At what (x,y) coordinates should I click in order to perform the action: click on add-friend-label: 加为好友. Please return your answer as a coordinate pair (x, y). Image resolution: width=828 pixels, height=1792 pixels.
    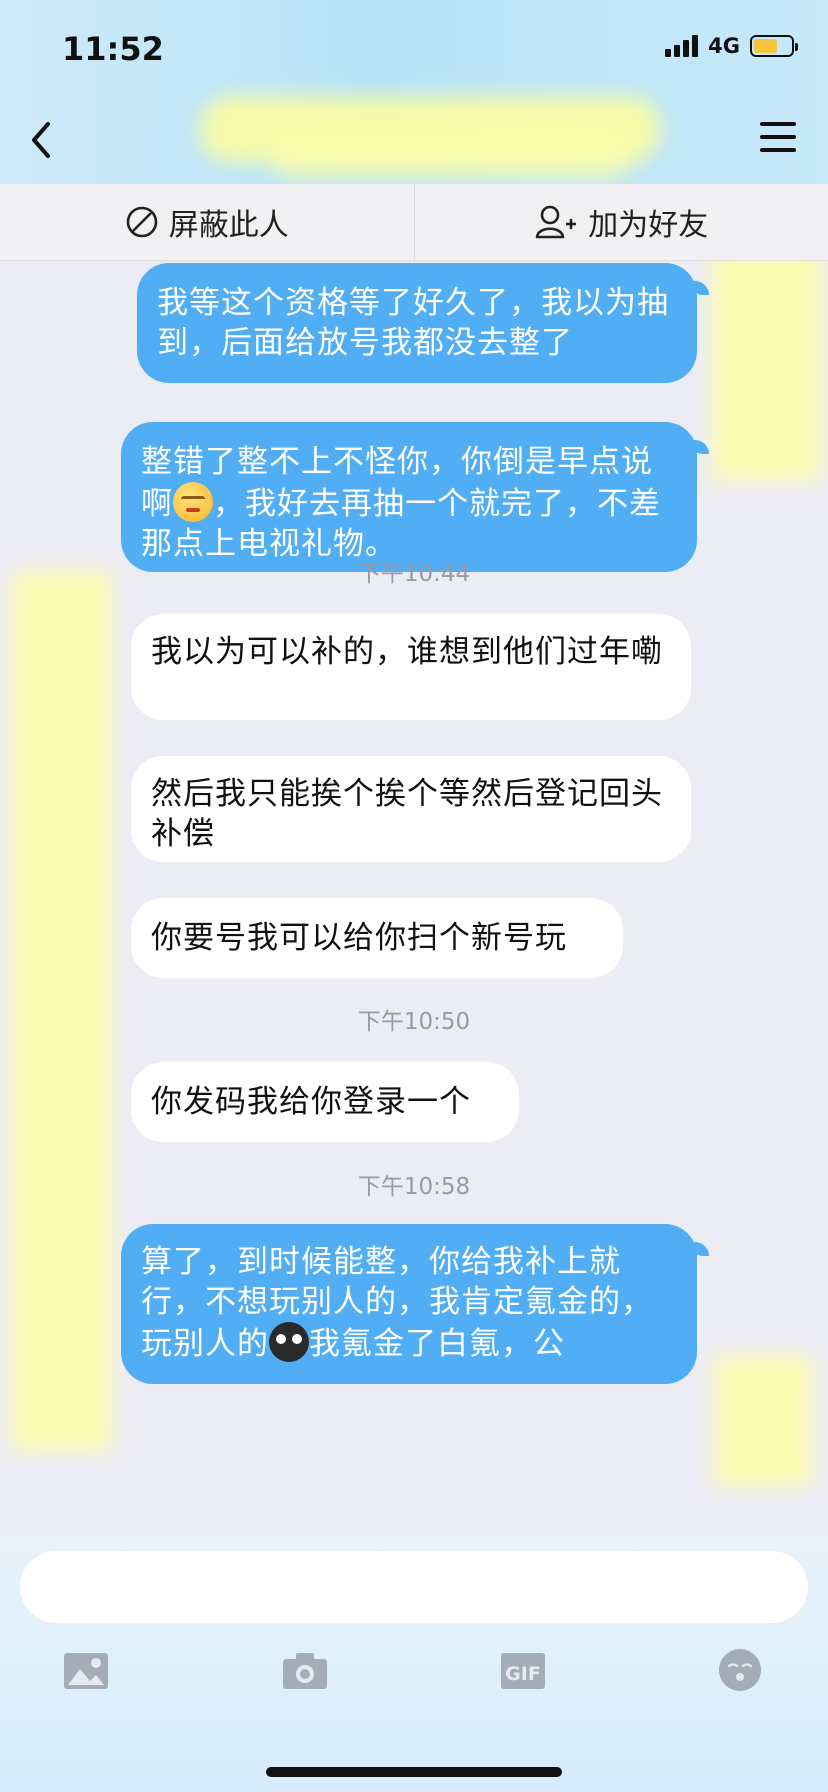
    Looking at the image, I should click on (648, 225).